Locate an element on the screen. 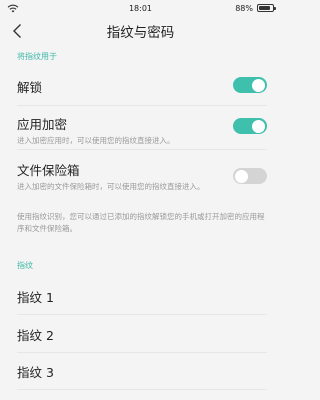 The height and width of the screenshot is (400, 320). file-safe-toggle is located at coordinates (250, 176).